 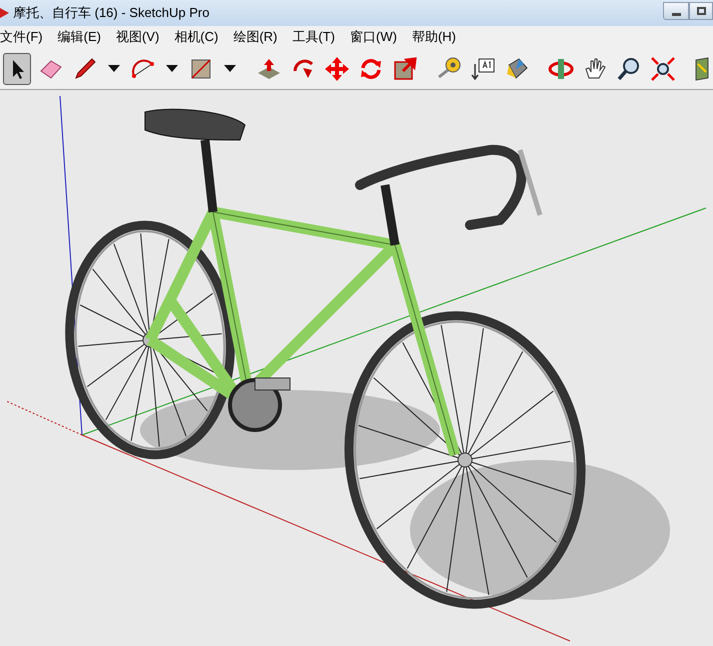 What do you see at coordinates (17, 68) in the screenshot?
I see `tool-button` at bounding box center [17, 68].